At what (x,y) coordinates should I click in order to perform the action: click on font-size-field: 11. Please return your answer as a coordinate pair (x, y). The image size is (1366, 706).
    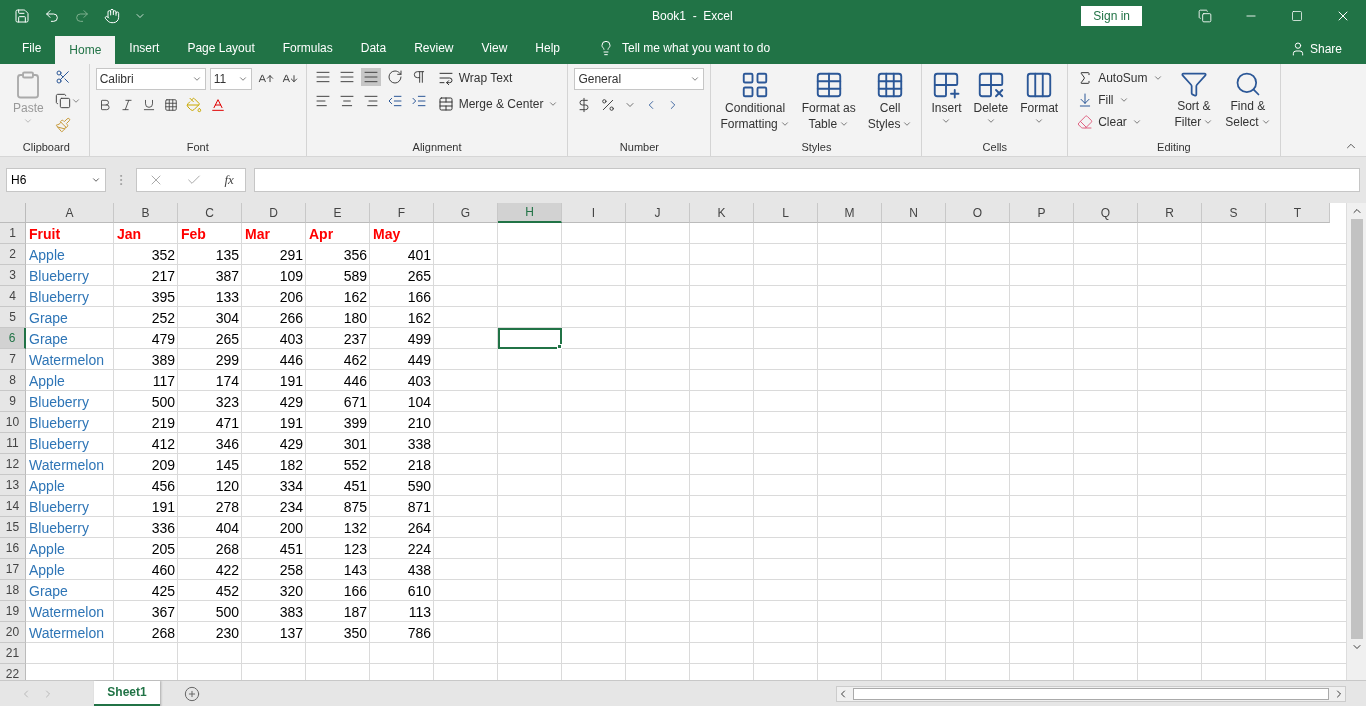
    Looking at the image, I should click on (230, 79).